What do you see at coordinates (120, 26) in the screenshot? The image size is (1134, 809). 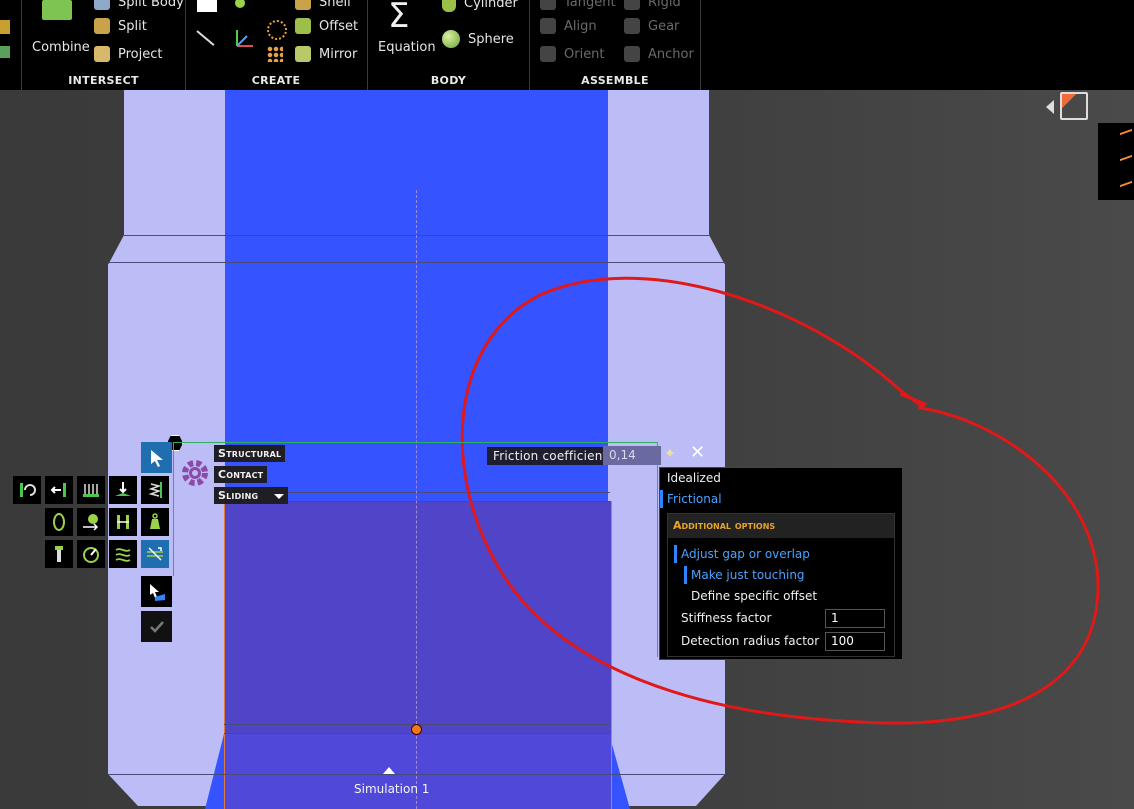 I see `split-button: Split` at bounding box center [120, 26].